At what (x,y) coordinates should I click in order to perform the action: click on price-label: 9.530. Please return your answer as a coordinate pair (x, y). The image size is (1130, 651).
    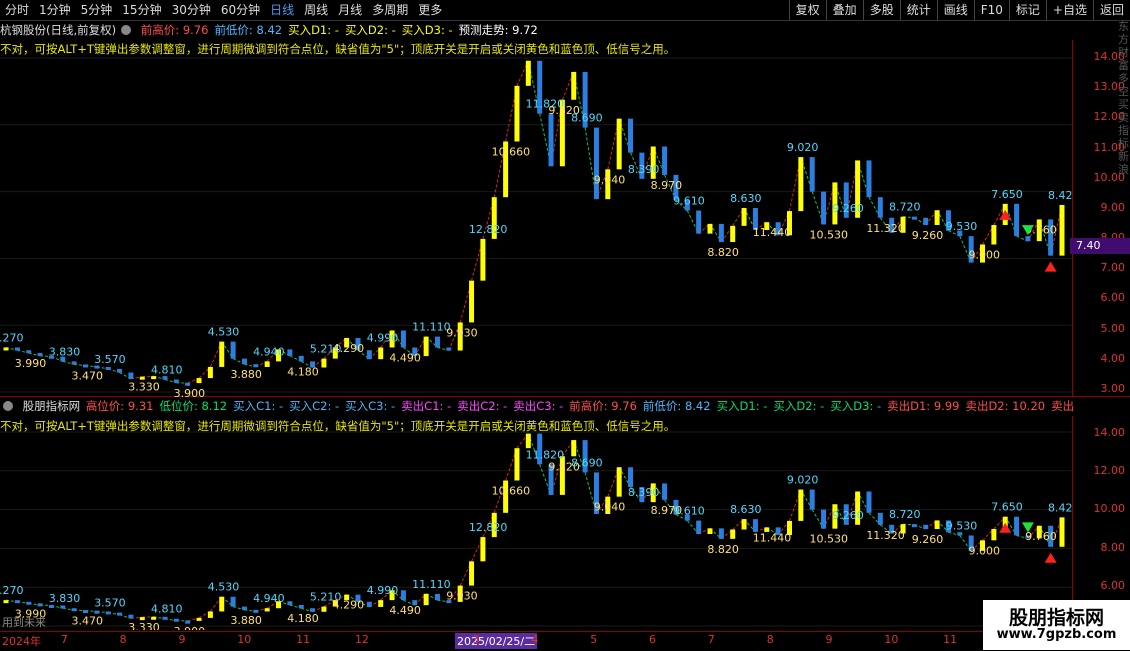
    Looking at the image, I should click on (962, 525).